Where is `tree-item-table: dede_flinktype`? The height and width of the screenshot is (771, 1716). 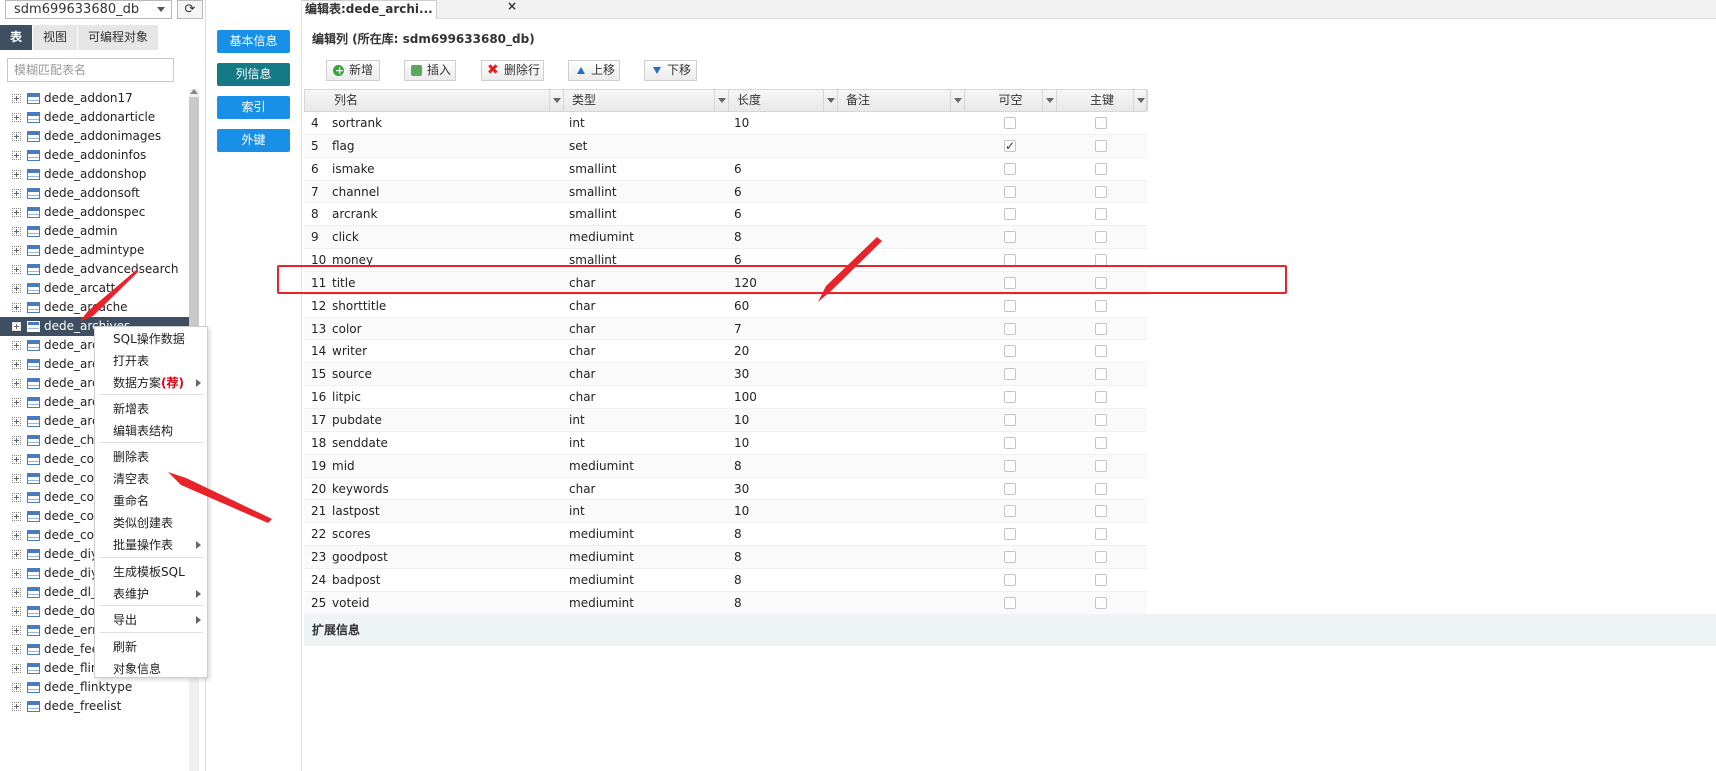 tree-item-table: dede_flinktype is located at coordinates (95, 687).